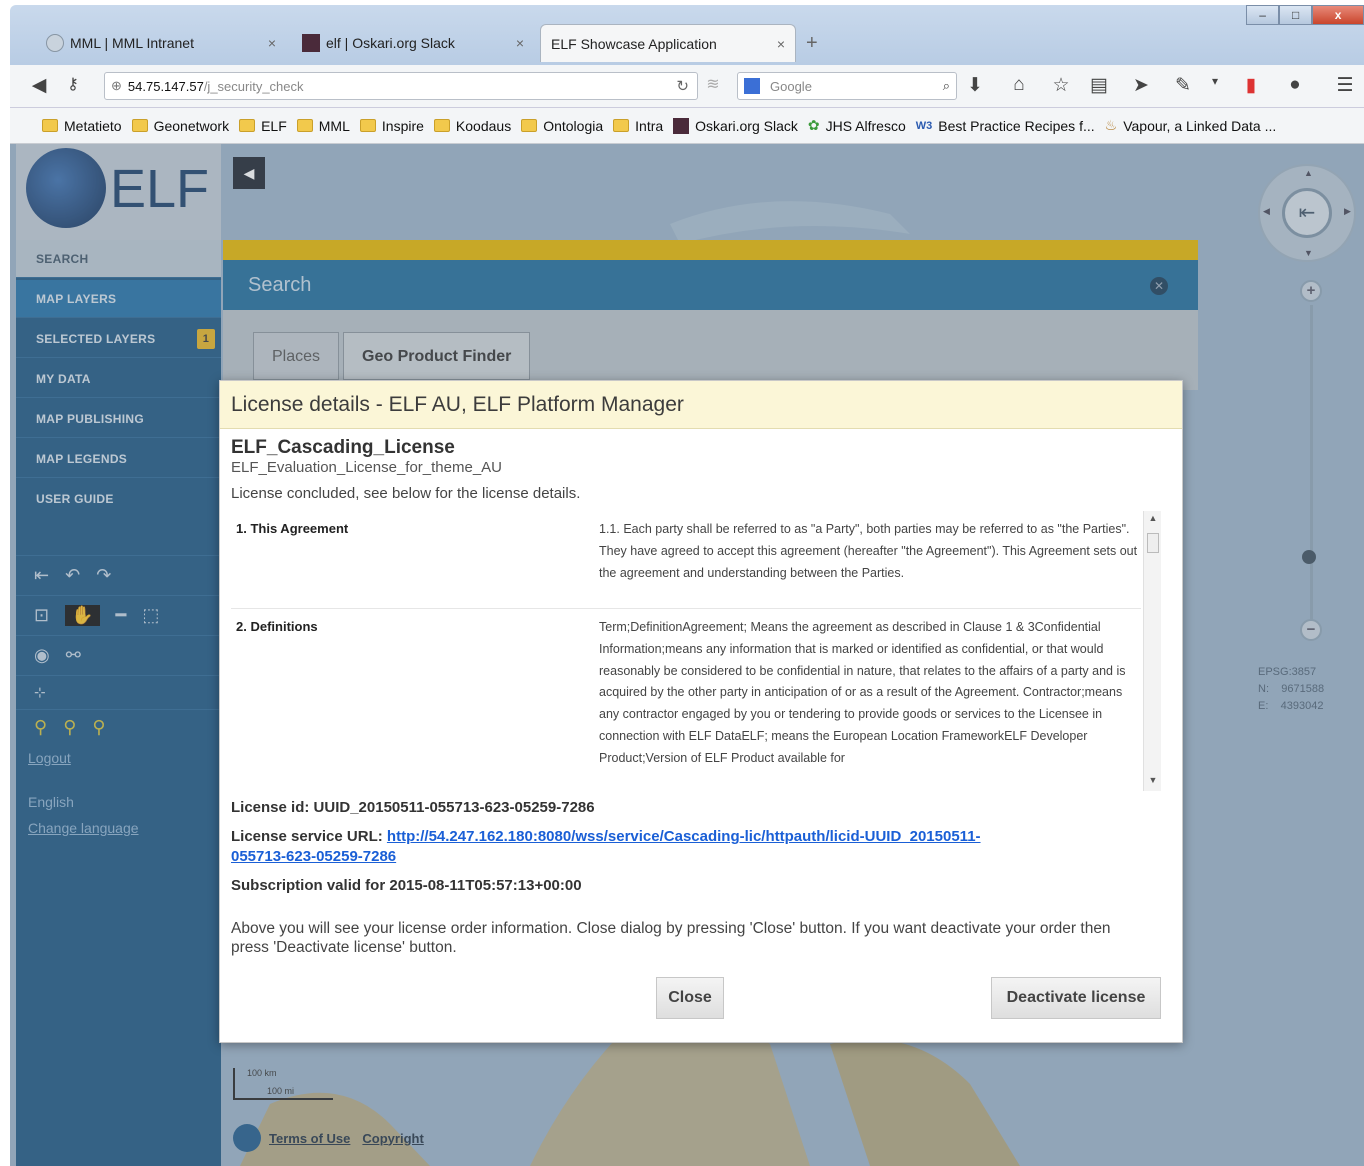  What do you see at coordinates (1099, 85) in the screenshot?
I see `clipboard-icon: ▤` at bounding box center [1099, 85].